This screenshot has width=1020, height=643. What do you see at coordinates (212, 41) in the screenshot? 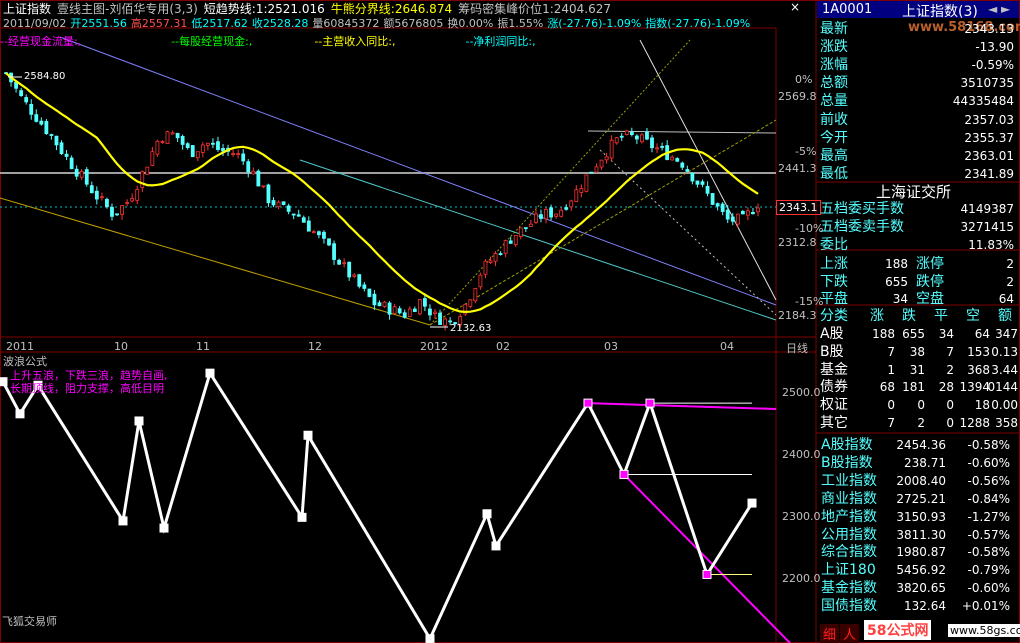
I see `indicator-legend: --每股经营现金:,` at bounding box center [212, 41].